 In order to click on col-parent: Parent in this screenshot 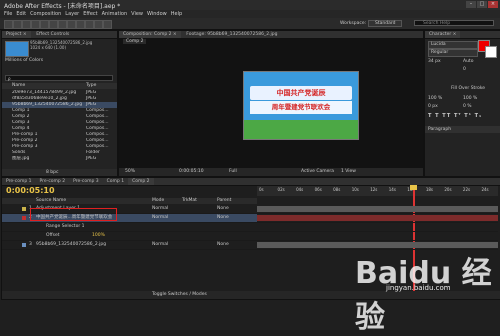, I will do `click(224, 201)`.